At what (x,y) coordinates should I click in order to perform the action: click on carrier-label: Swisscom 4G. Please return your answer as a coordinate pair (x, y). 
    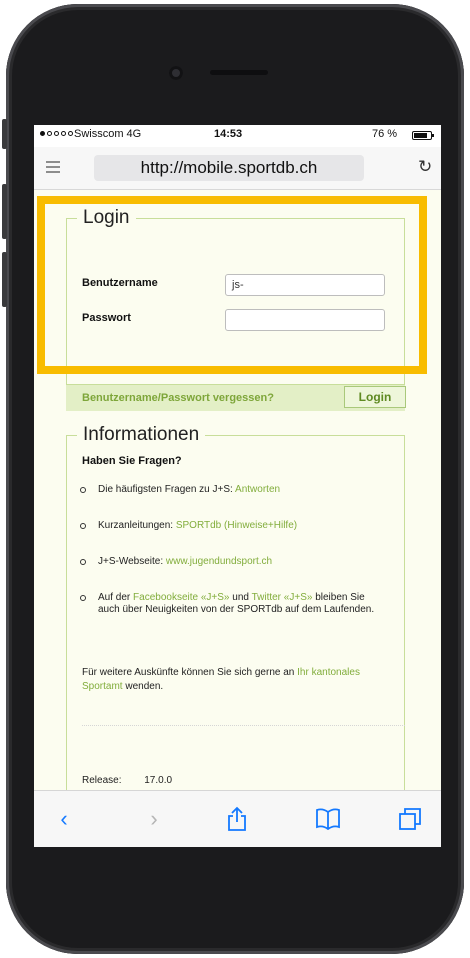
    Looking at the image, I should click on (108, 134).